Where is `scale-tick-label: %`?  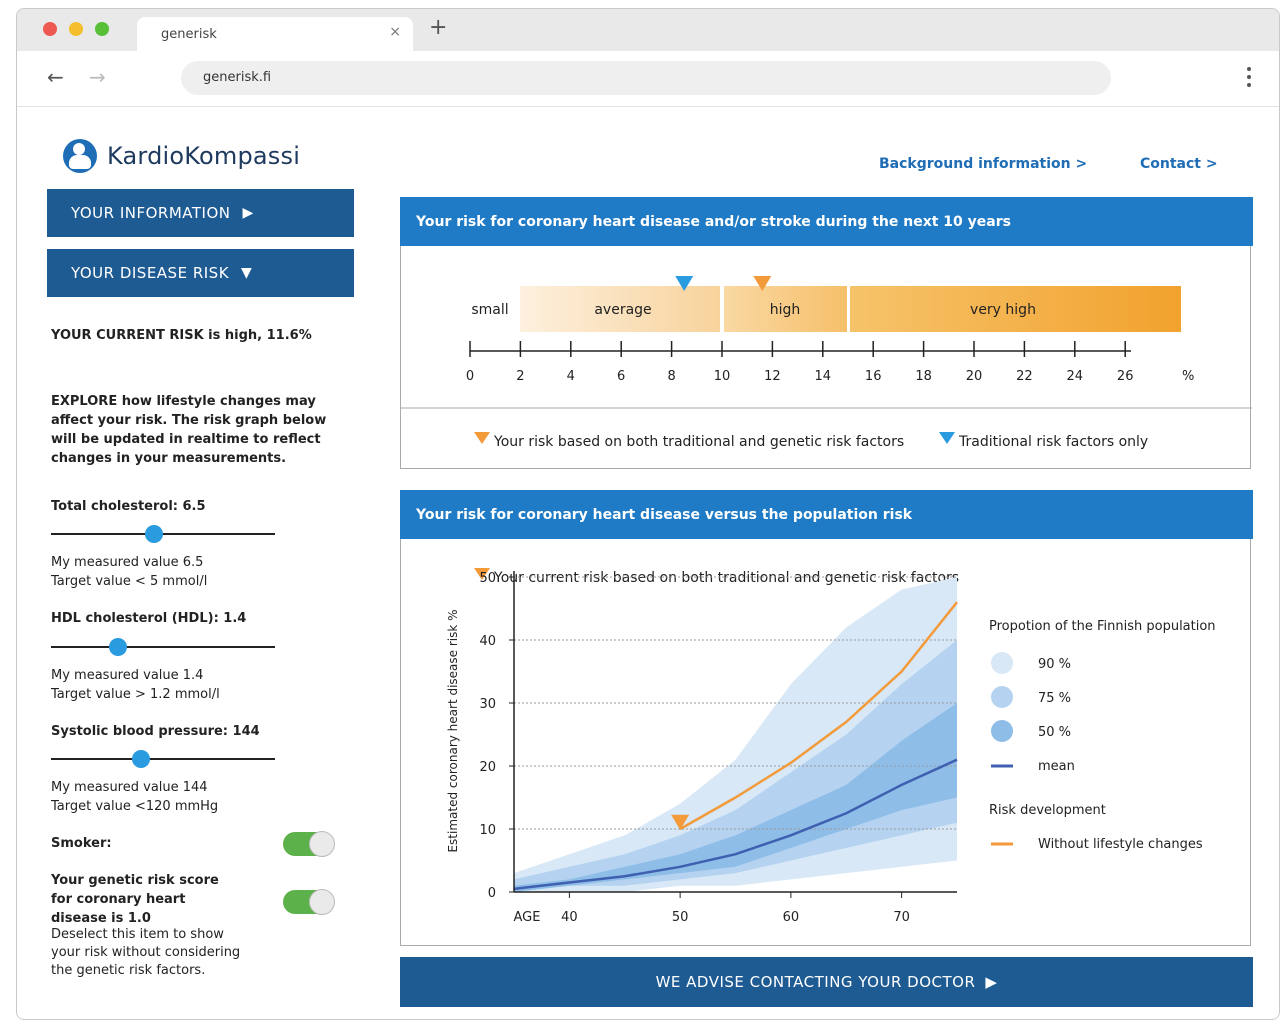
scale-tick-label: % is located at coordinates (1188, 376).